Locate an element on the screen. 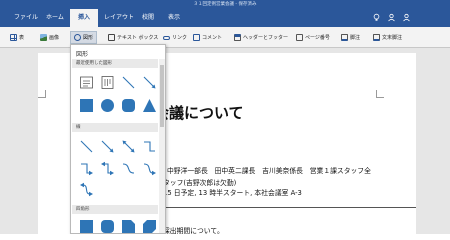  textbox-button: テキスト ボックス is located at coordinates (133, 37).